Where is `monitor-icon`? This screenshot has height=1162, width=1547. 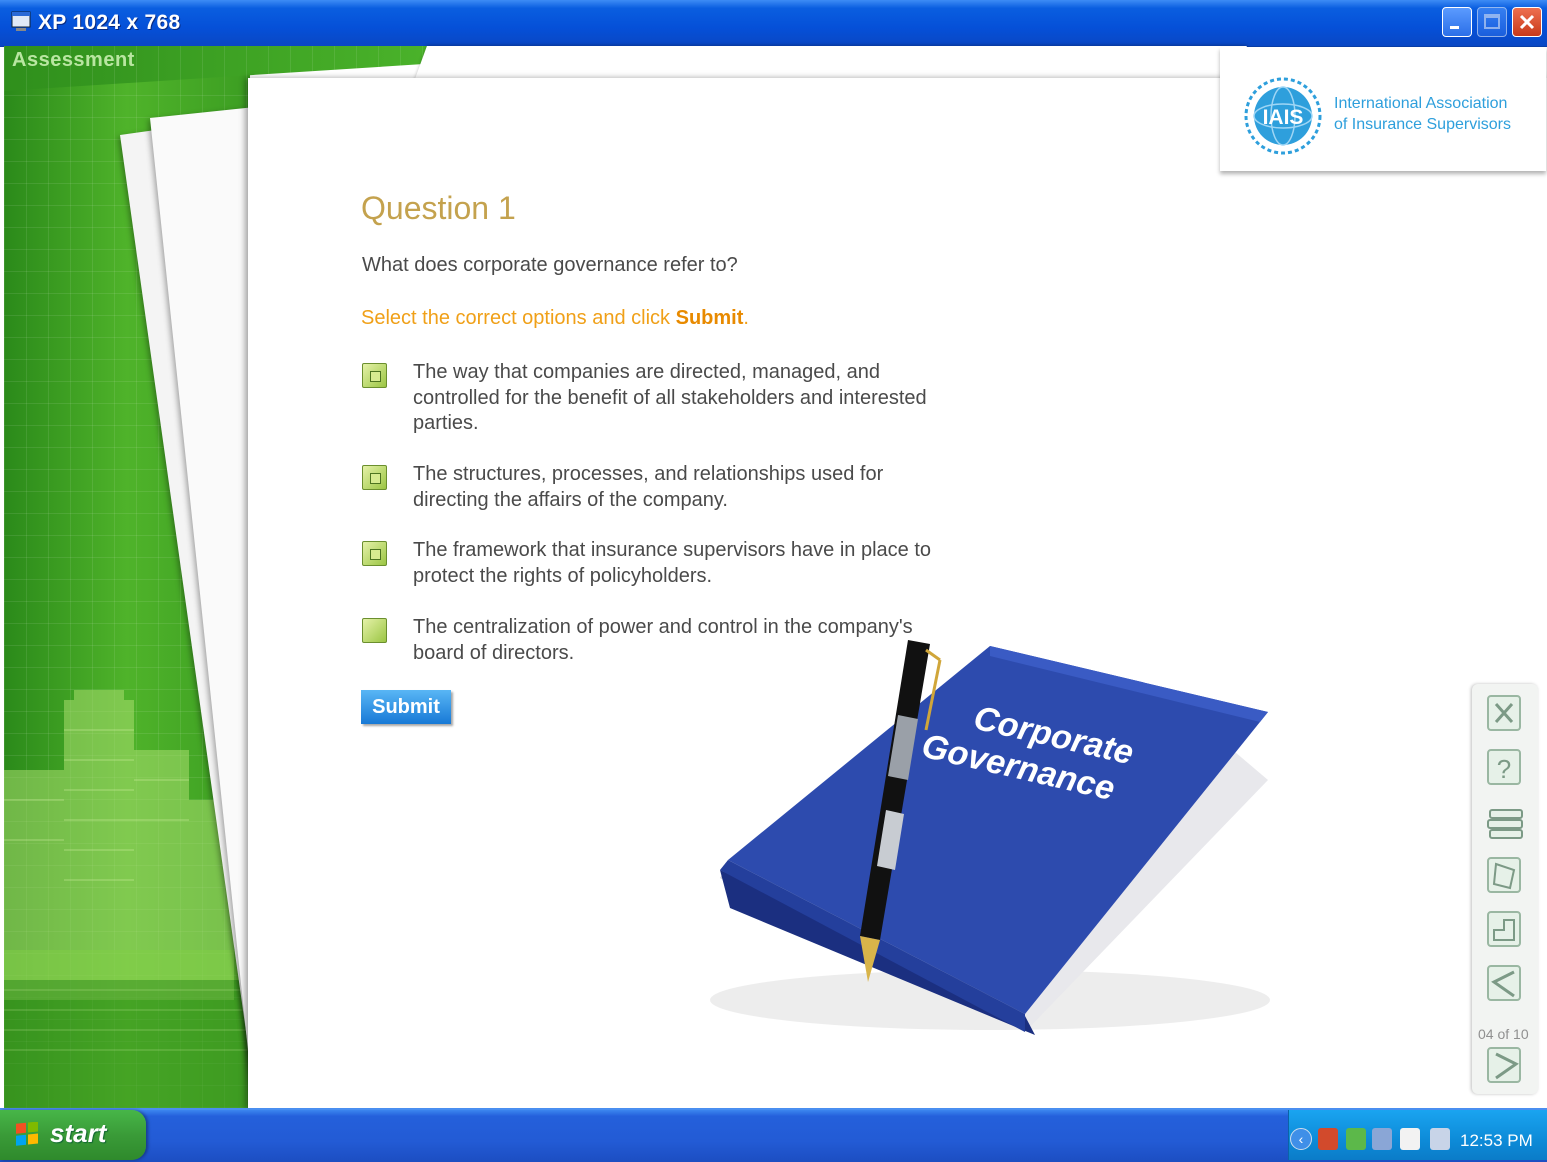
monitor-icon is located at coordinates (1382, 1139).